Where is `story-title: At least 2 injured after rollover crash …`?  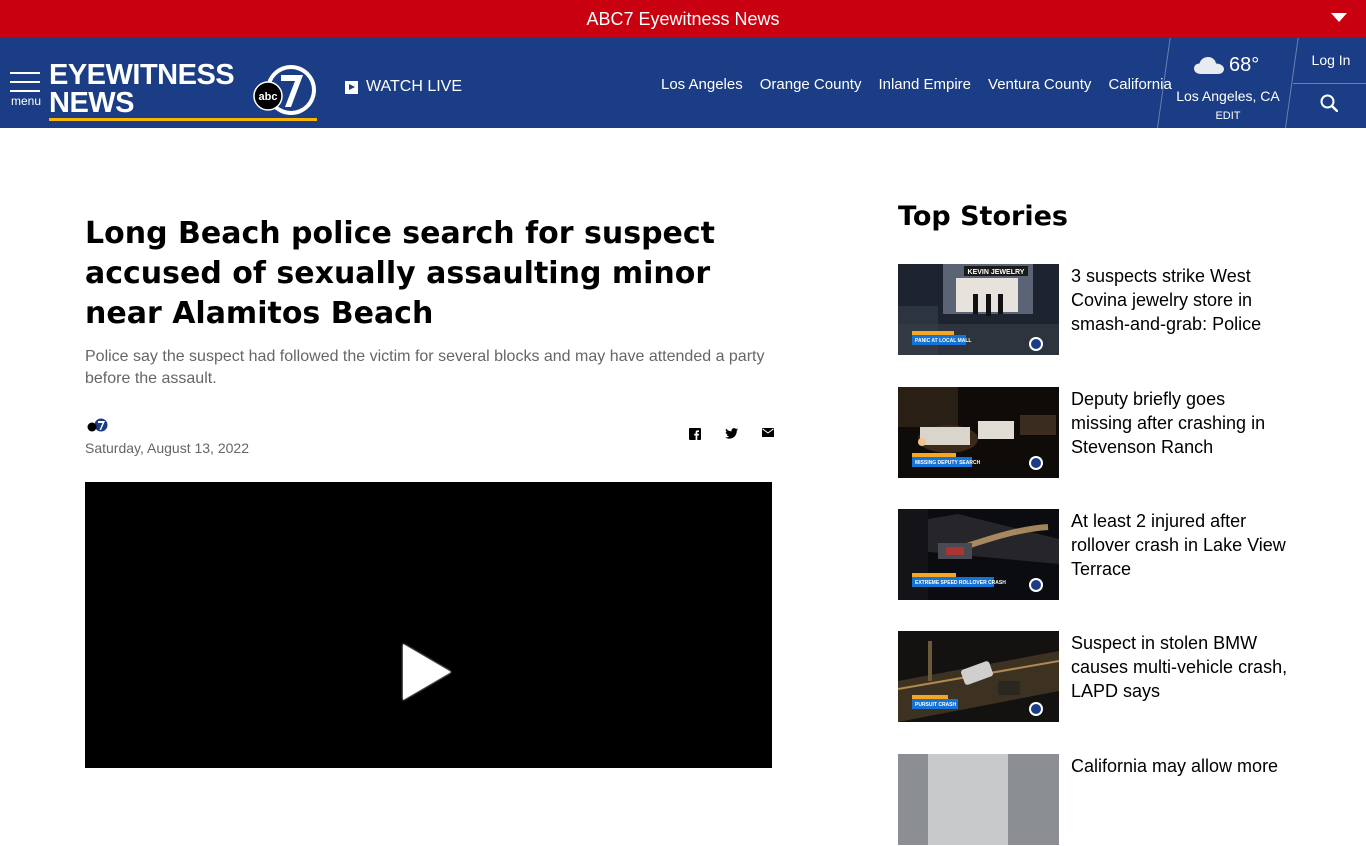
story-title: At least 2 injured after rollover crash … is located at coordinates (1181, 545).